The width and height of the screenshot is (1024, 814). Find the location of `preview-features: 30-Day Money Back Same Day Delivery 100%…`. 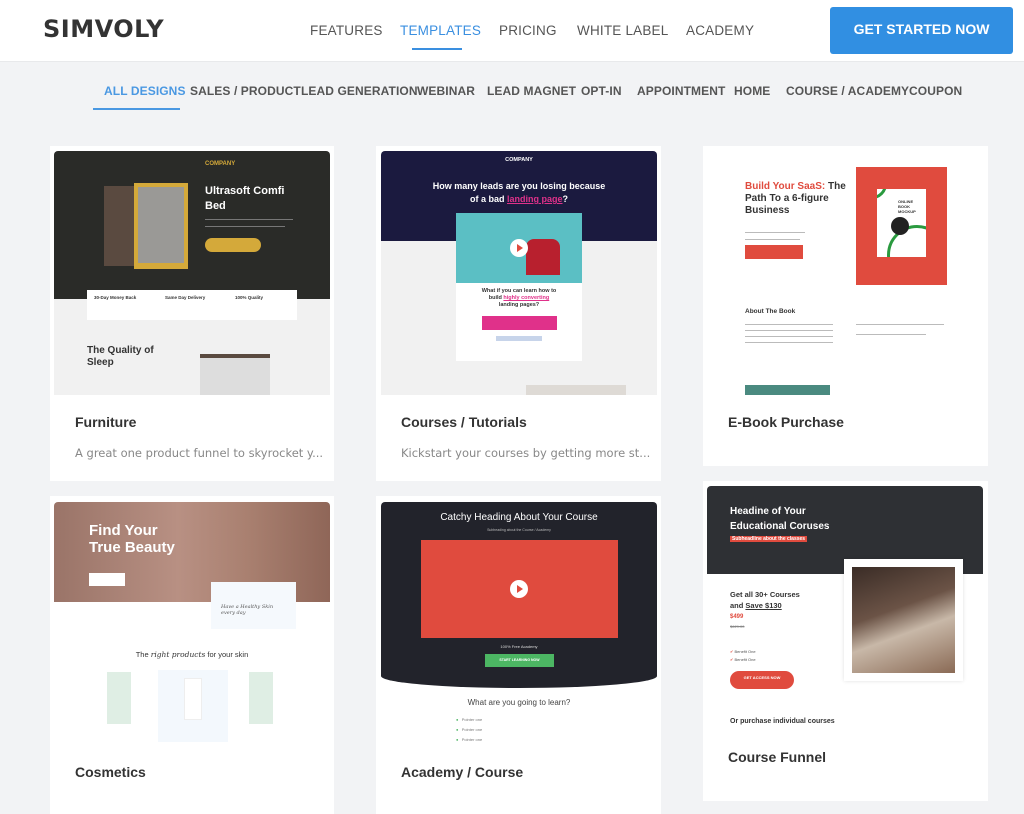

preview-features: 30-Day Money Back Same Day Delivery 100%… is located at coordinates (192, 305).